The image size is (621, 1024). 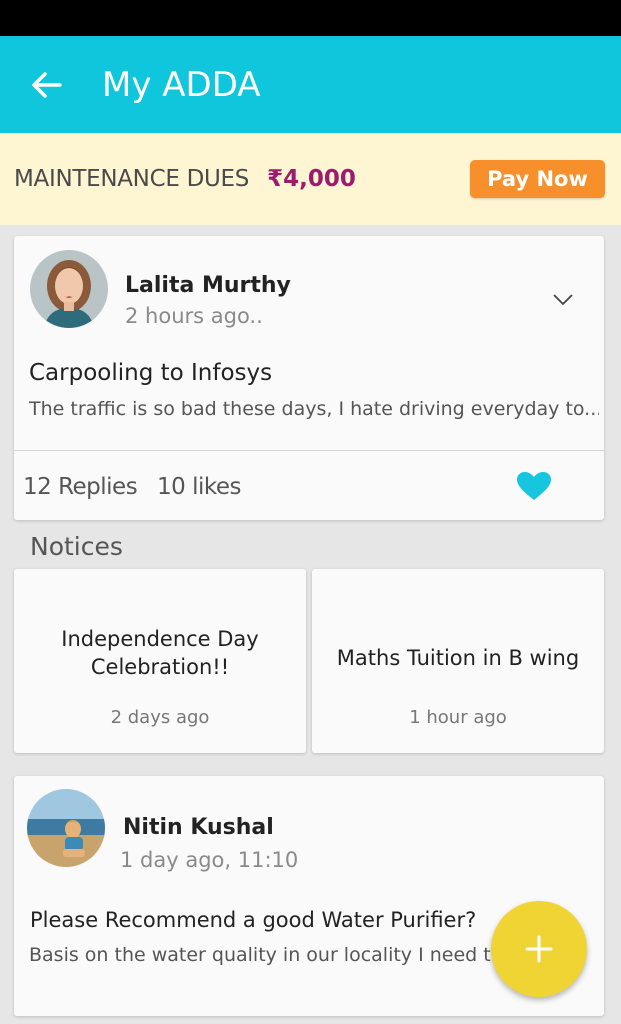 I want to click on post-author: Lalita Murthy, so click(x=208, y=285).